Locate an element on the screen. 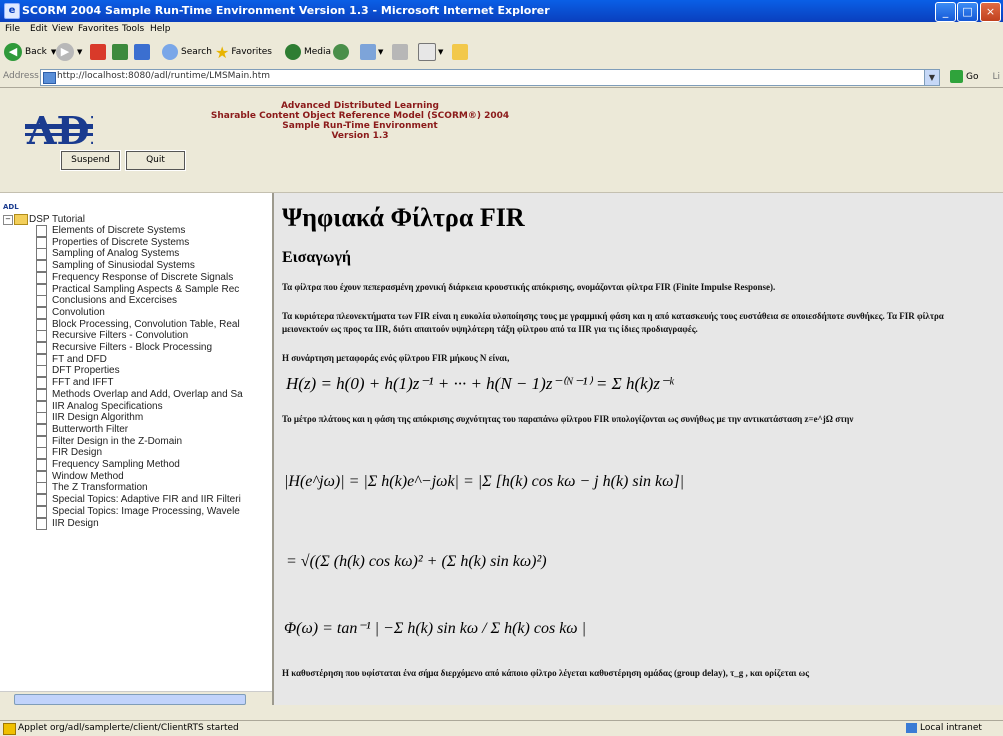  tree-item-label: Recursive Filters - Block Processing is located at coordinates (132, 347).